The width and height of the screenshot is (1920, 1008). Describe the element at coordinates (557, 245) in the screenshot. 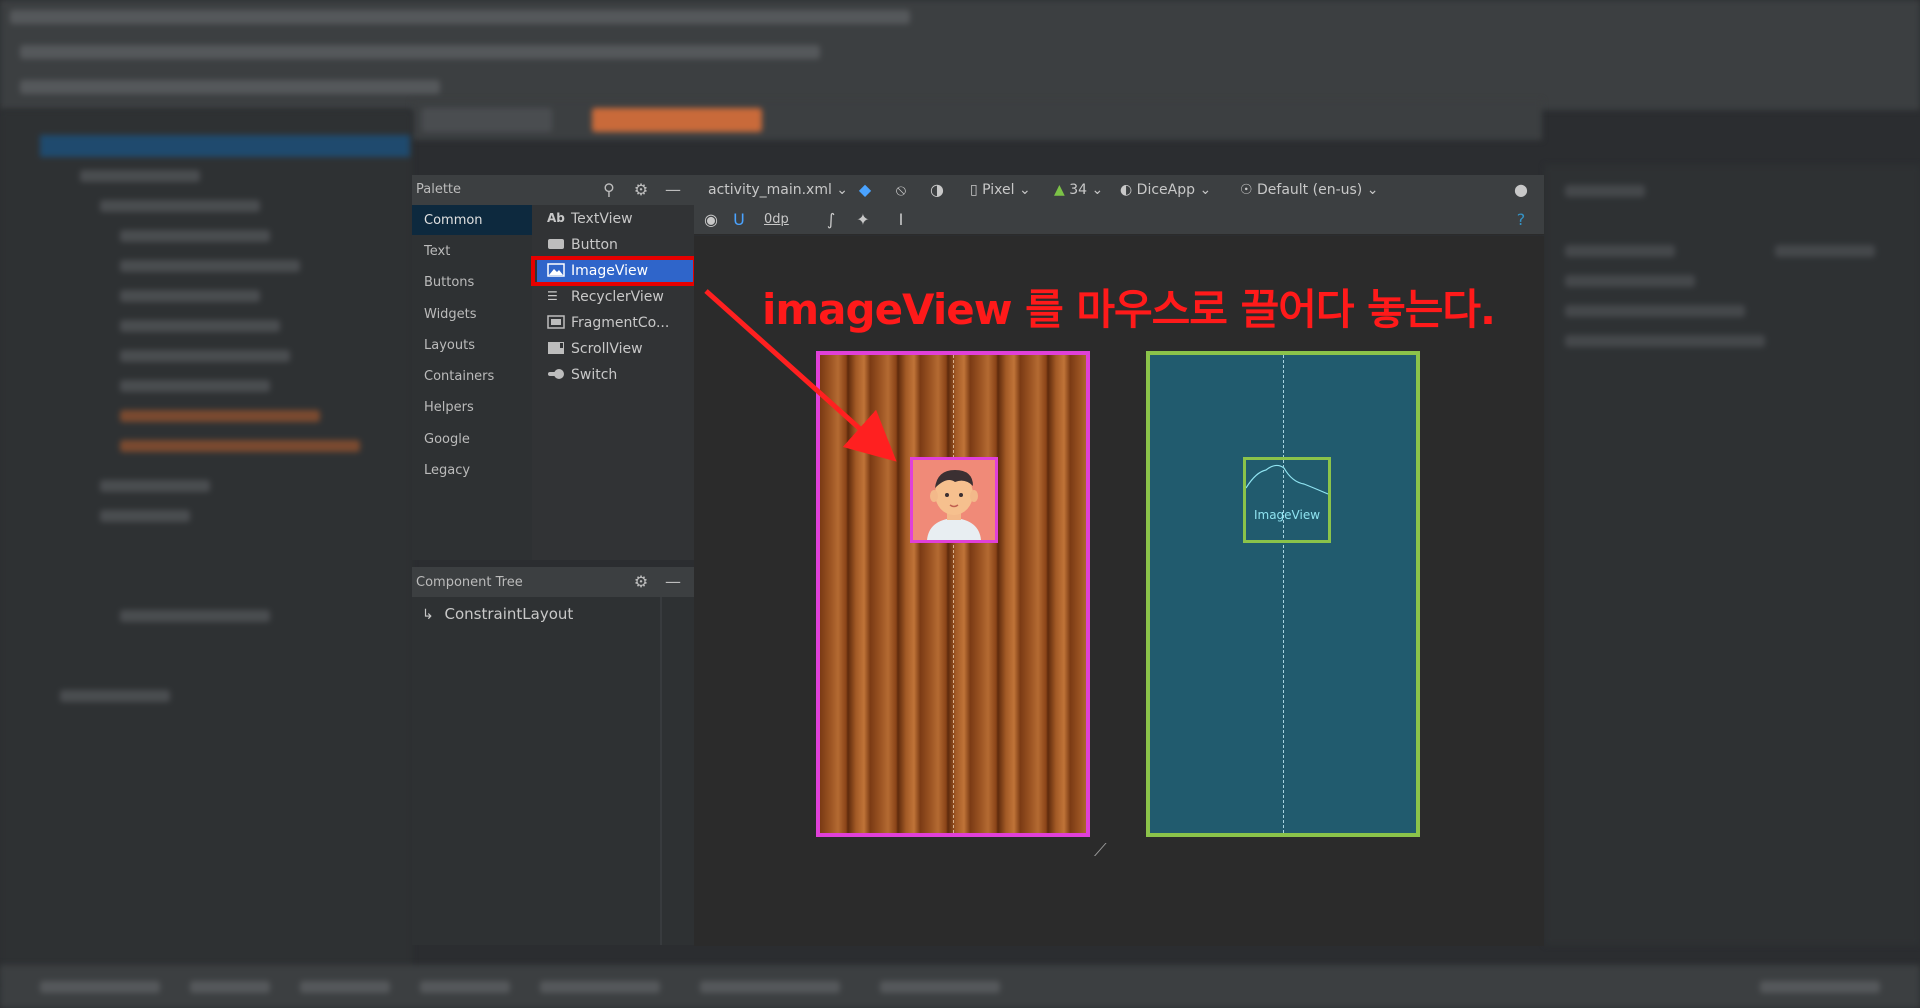

I see `button-icon` at that location.